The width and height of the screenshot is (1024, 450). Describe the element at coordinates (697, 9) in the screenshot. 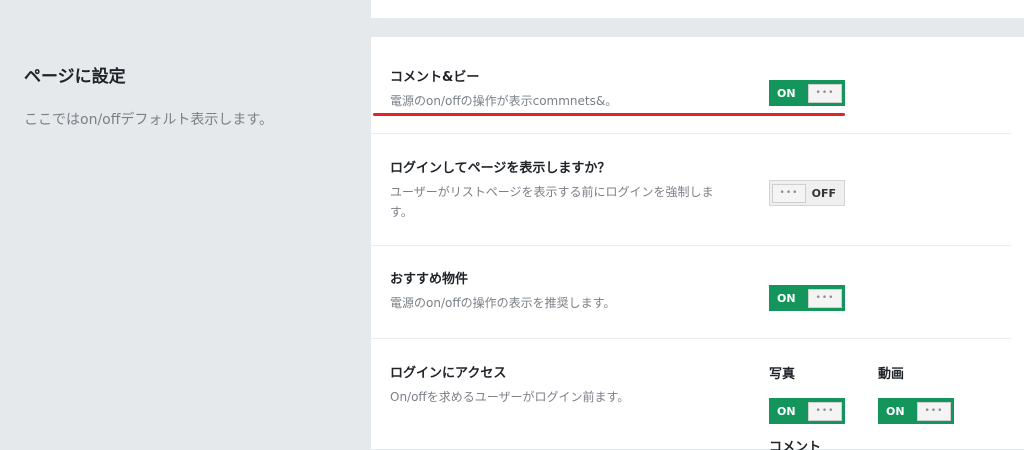

I see `top-card-edge` at that location.